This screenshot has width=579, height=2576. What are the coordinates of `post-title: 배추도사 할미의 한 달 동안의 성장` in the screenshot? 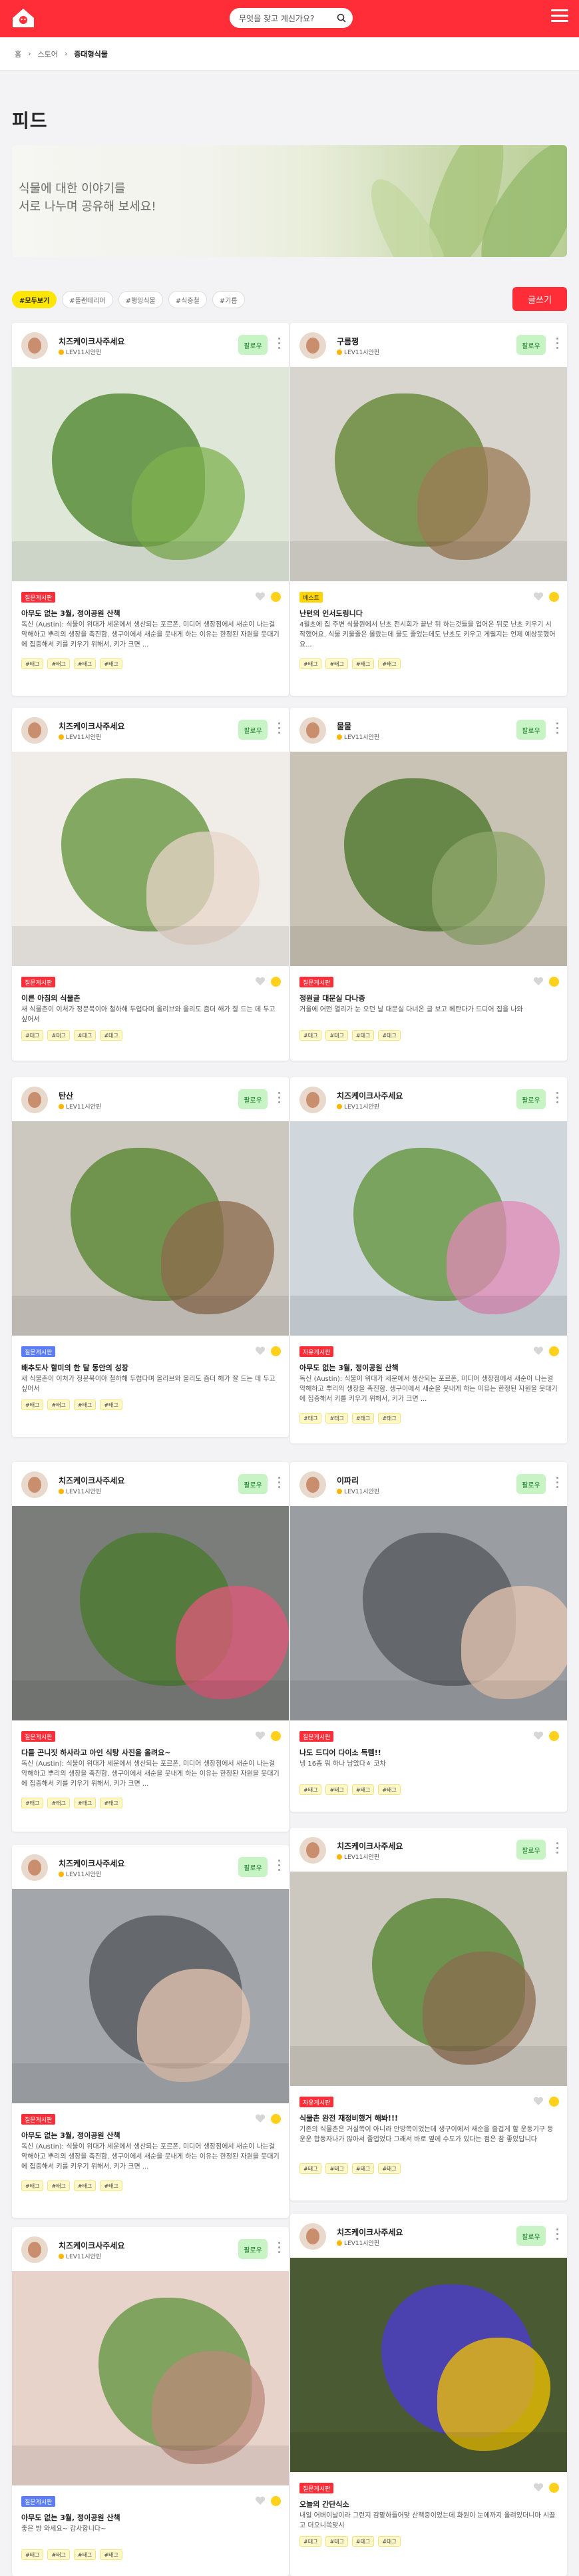 It's located at (150, 1368).